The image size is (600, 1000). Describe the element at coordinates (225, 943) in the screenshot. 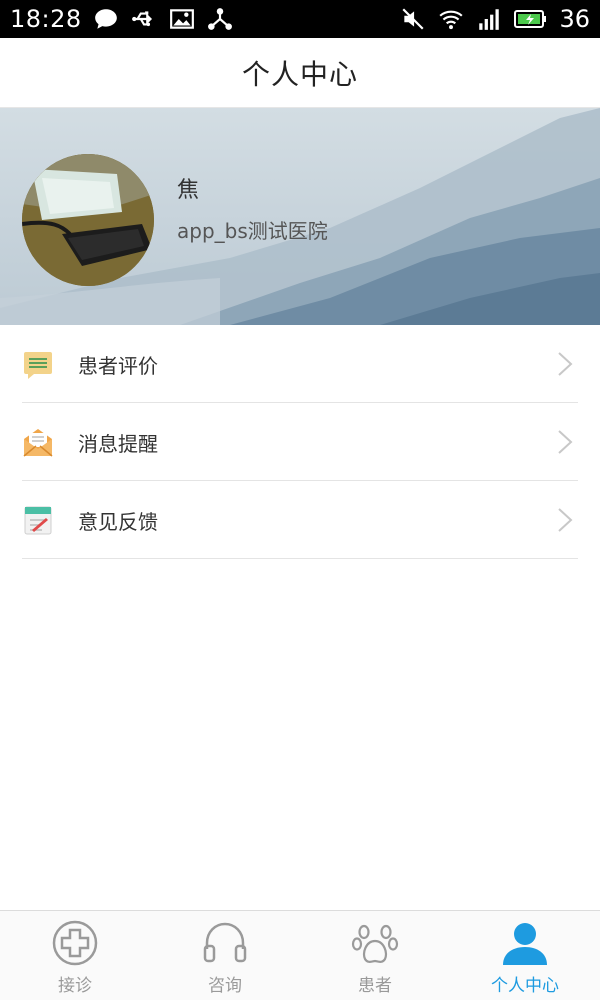

I see `headset-icon` at that location.